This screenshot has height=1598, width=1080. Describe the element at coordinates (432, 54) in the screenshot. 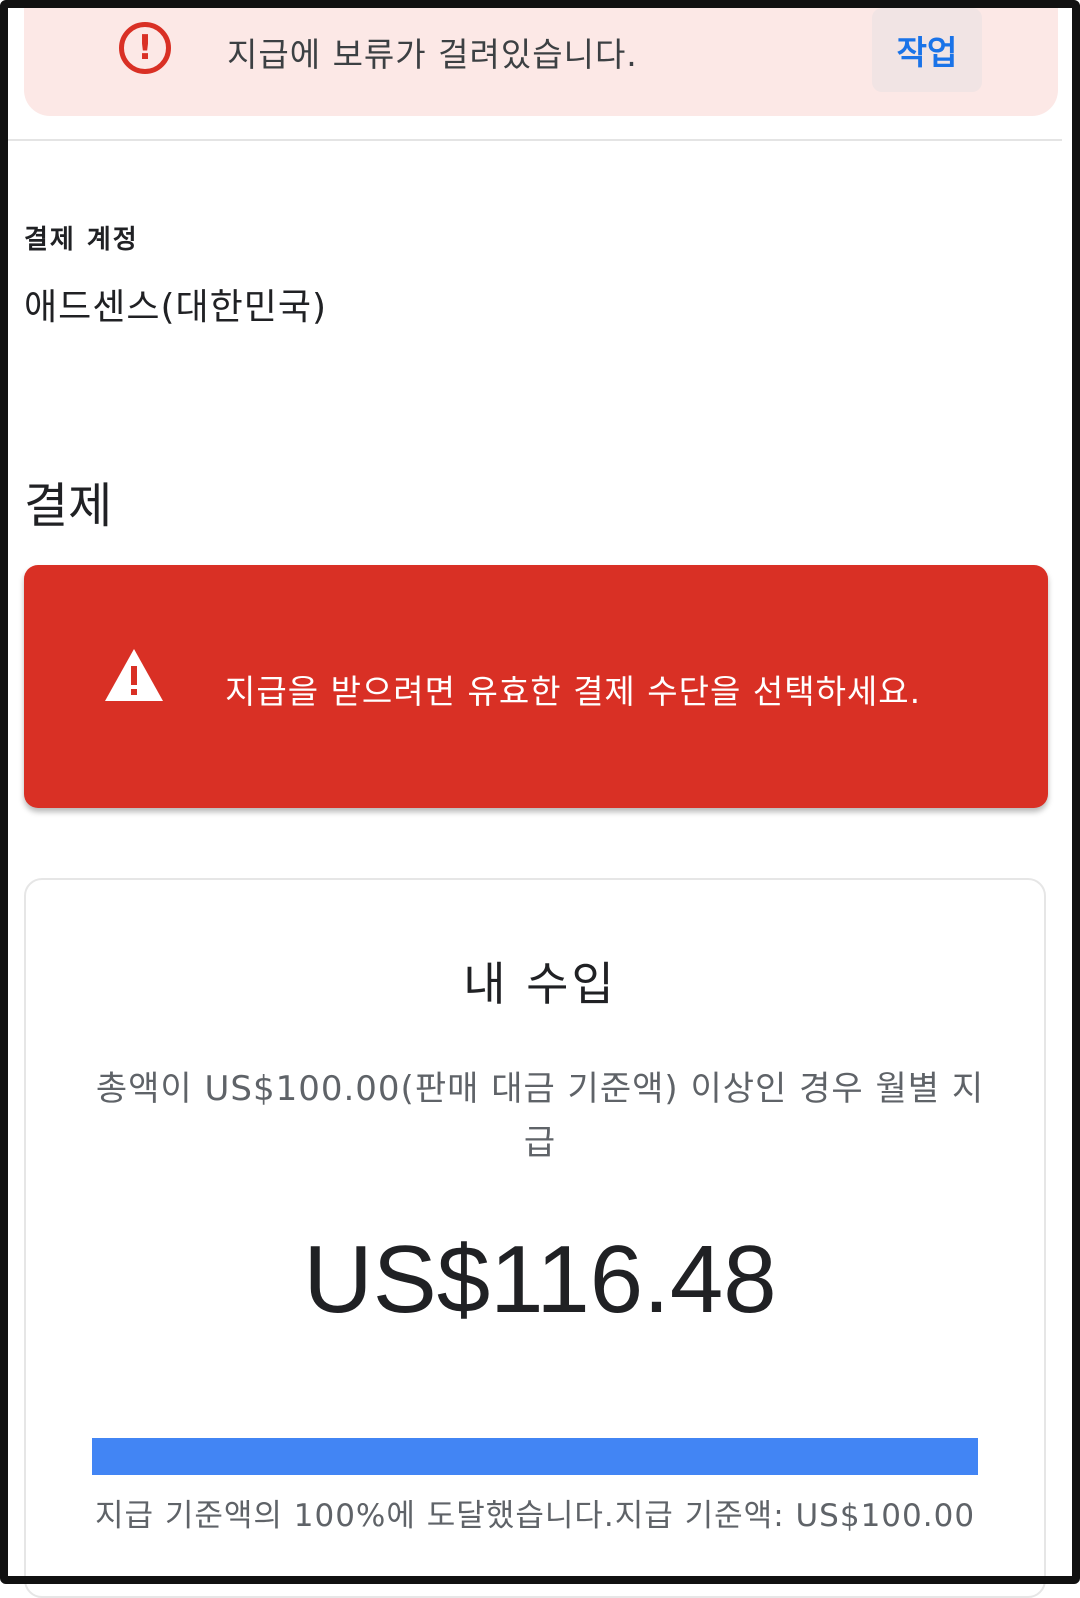

I see `hold-message: 지급에 보류가 걸려있습니다.` at that location.